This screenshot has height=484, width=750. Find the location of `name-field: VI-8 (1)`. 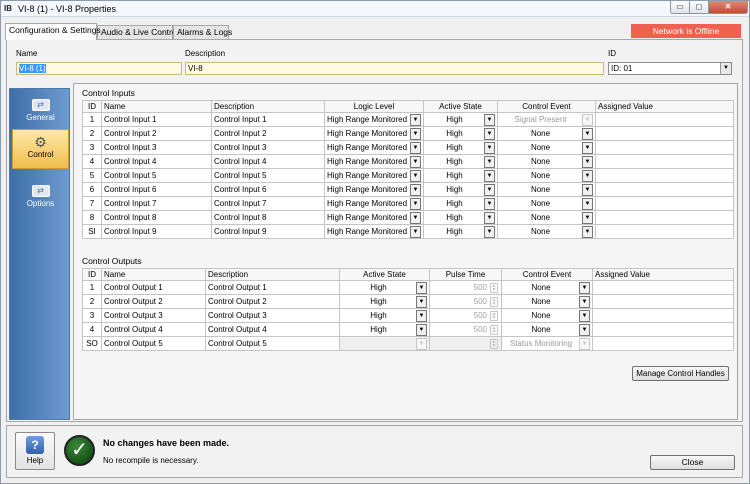

name-field: VI-8 (1) is located at coordinates (99, 68).